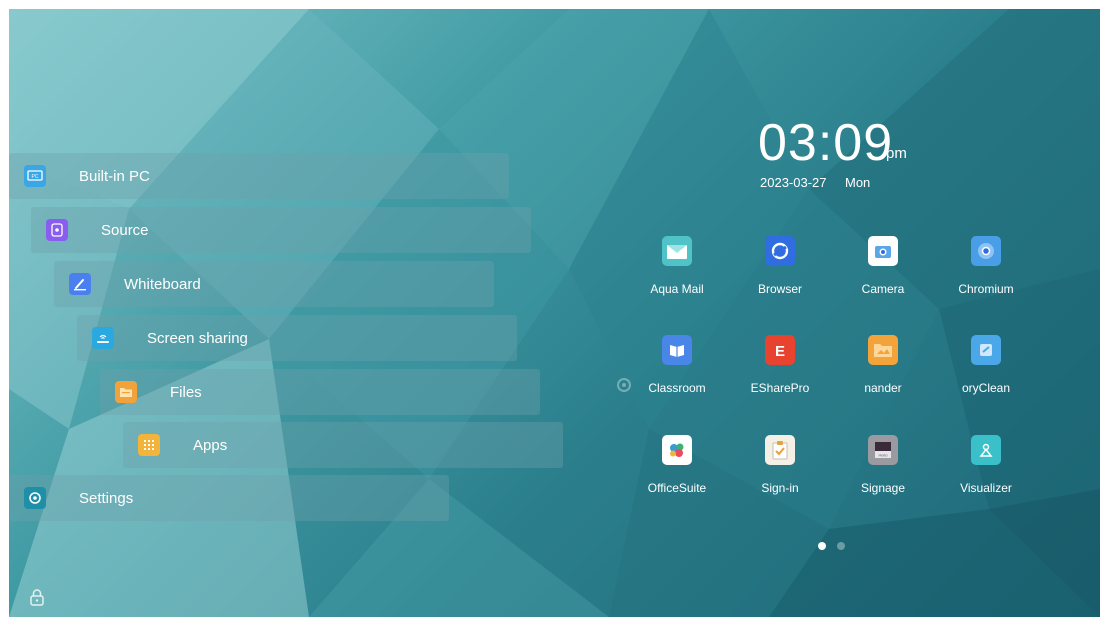 Image resolution: width=1106 pixels, height=617 pixels. I want to click on chromium-icon, so click(986, 251).